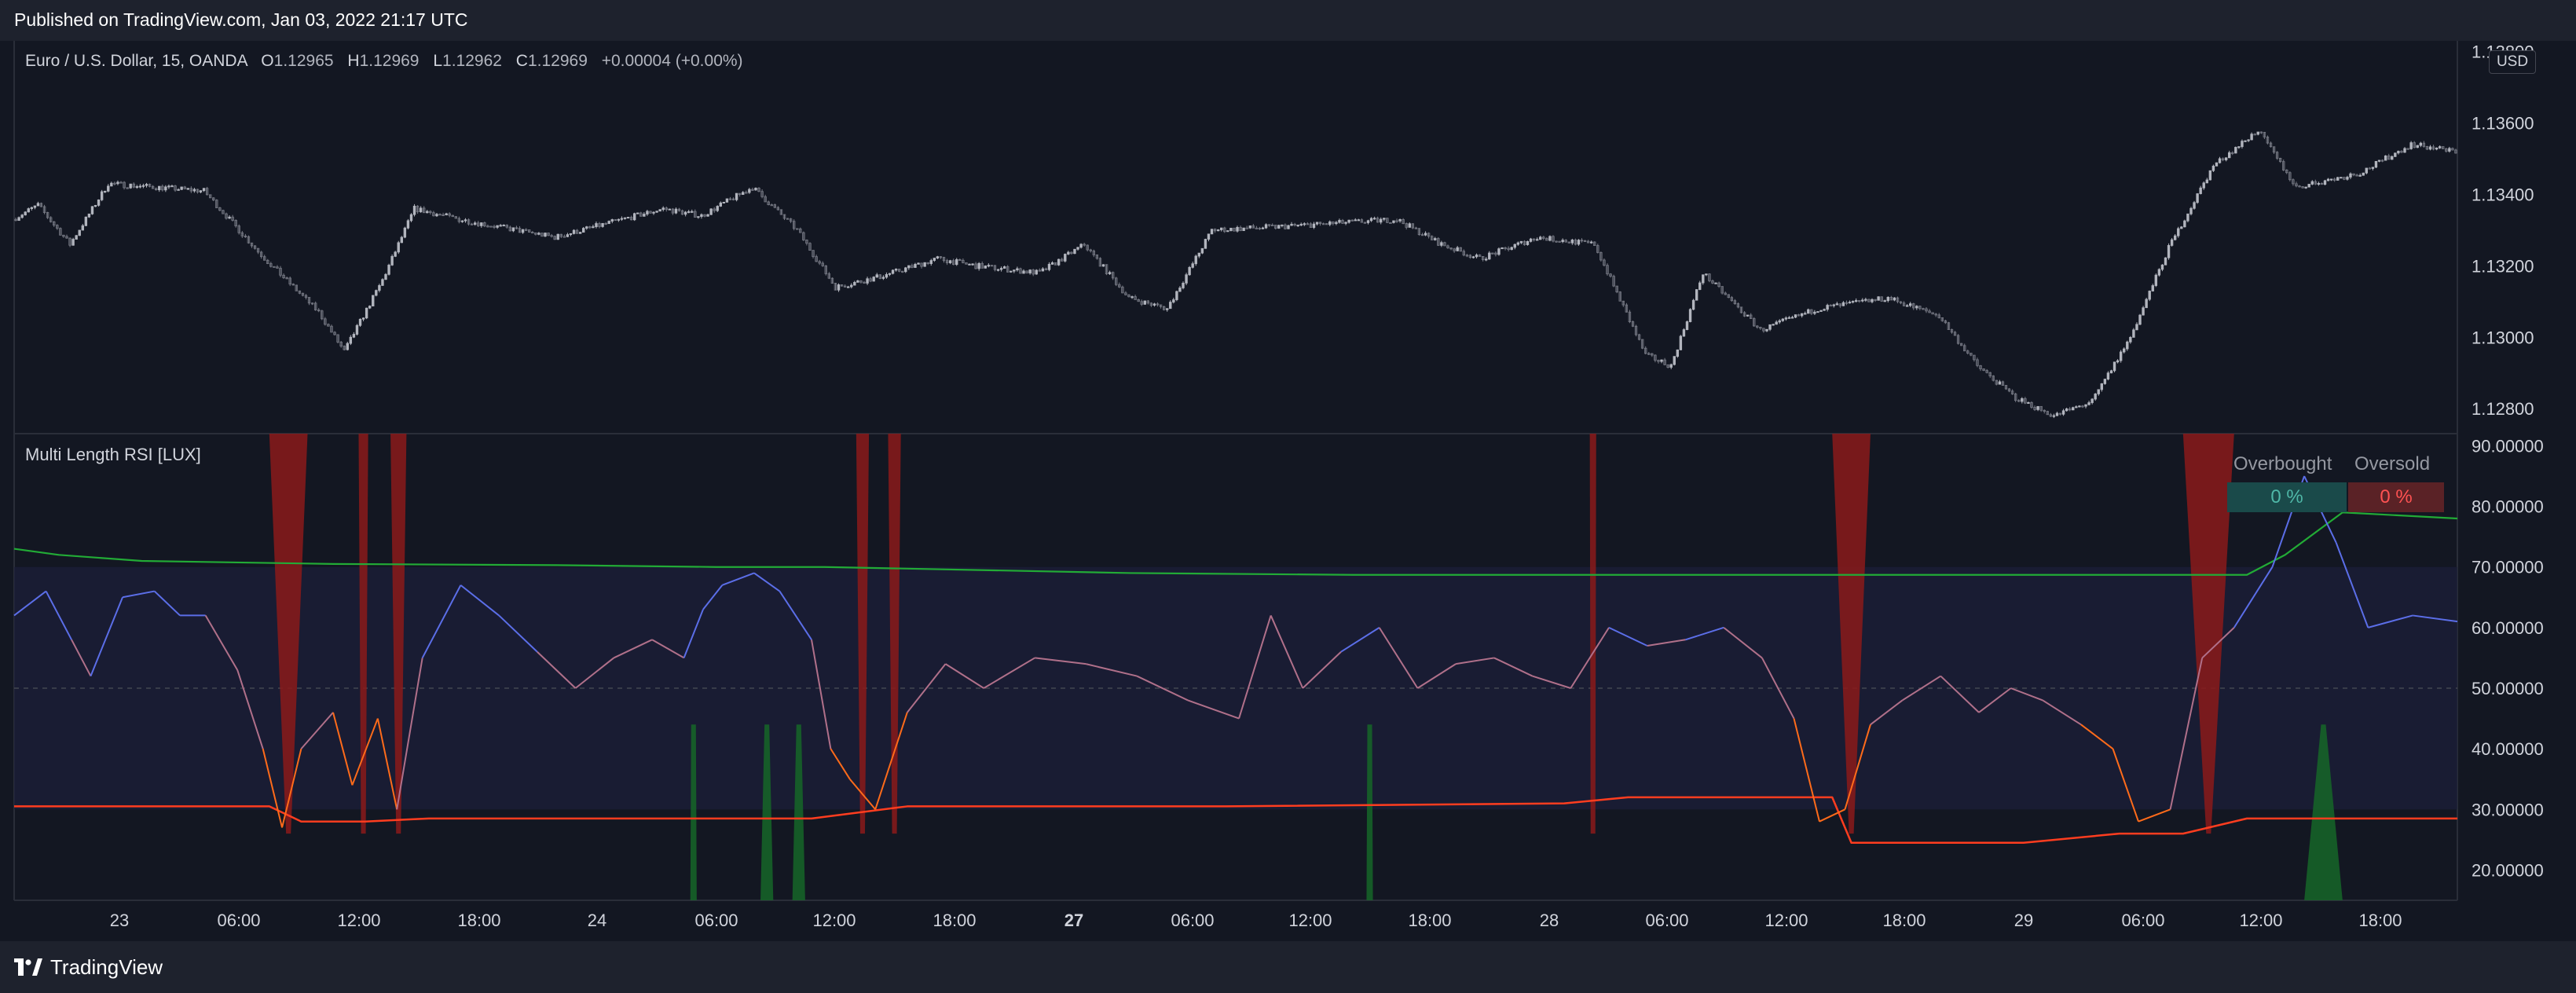 The image size is (2576, 993). I want to click on oversold-value: 0 %, so click(2396, 497).